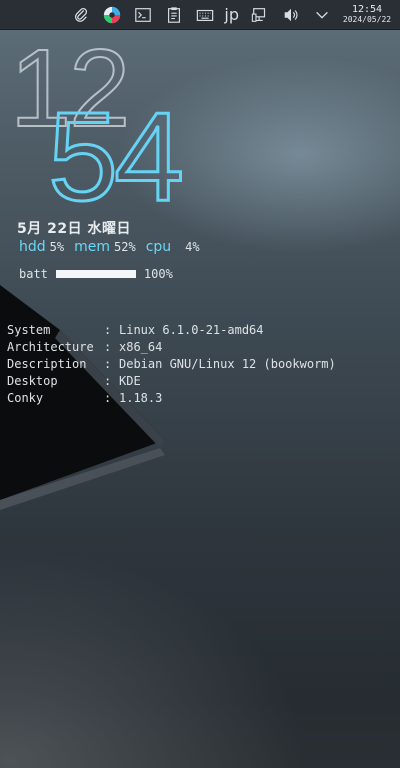 This screenshot has height=768, width=400. What do you see at coordinates (112, 15) in the screenshot?
I see `app-launcher-icon` at bounding box center [112, 15].